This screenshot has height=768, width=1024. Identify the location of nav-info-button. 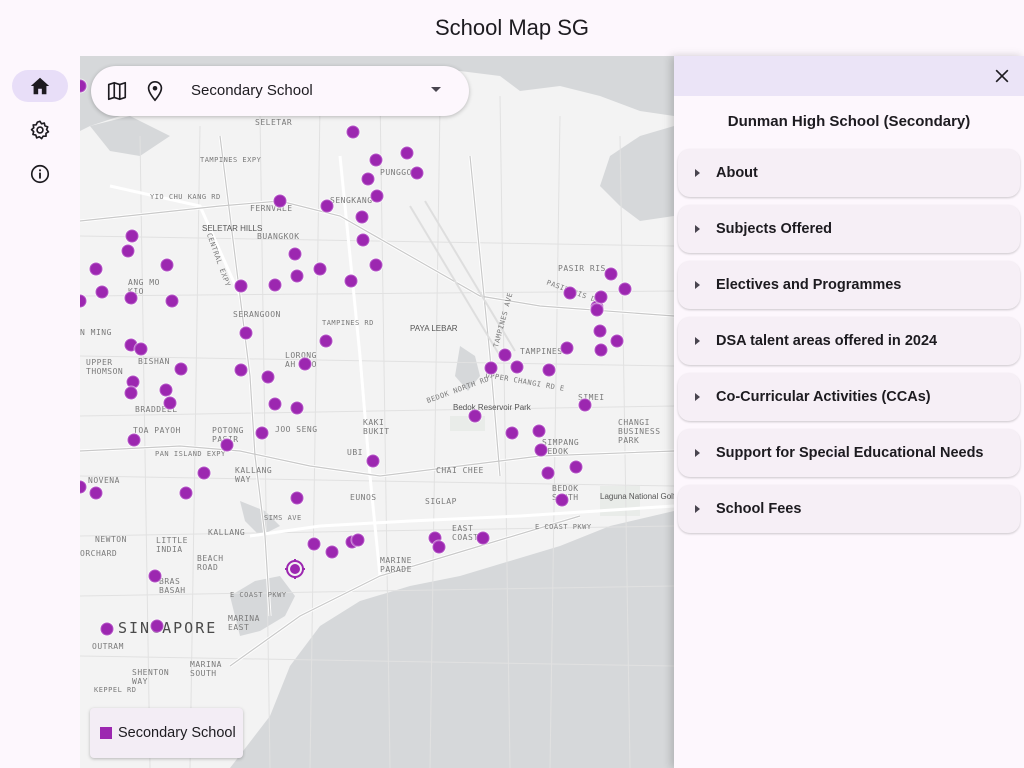
(40, 174).